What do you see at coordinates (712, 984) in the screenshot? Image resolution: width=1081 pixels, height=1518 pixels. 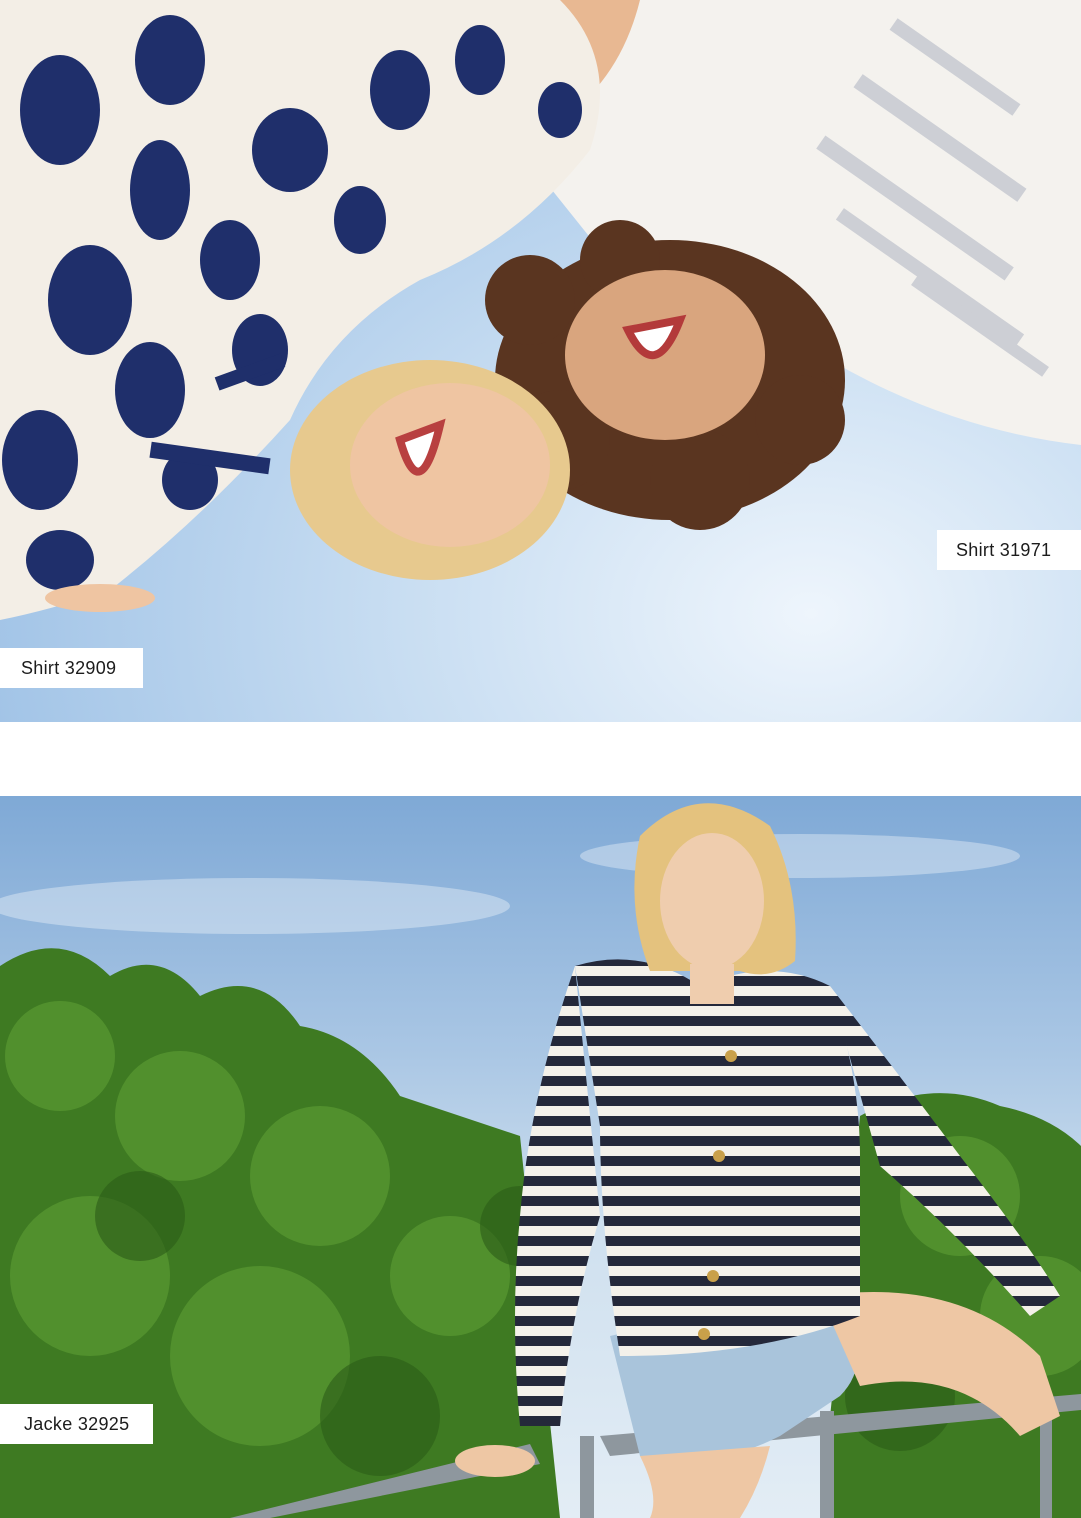 I see `neck` at bounding box center [712, 984].